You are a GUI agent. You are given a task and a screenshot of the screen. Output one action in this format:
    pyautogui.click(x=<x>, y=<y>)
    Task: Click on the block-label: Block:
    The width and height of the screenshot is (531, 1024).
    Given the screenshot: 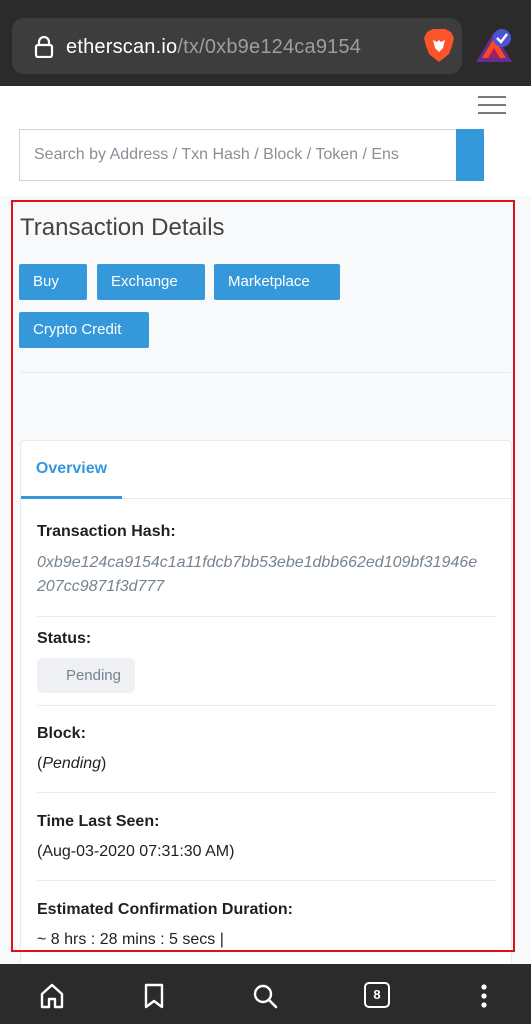 What is the action you would take?
    pyautogui.click(x=61, y=733)
    